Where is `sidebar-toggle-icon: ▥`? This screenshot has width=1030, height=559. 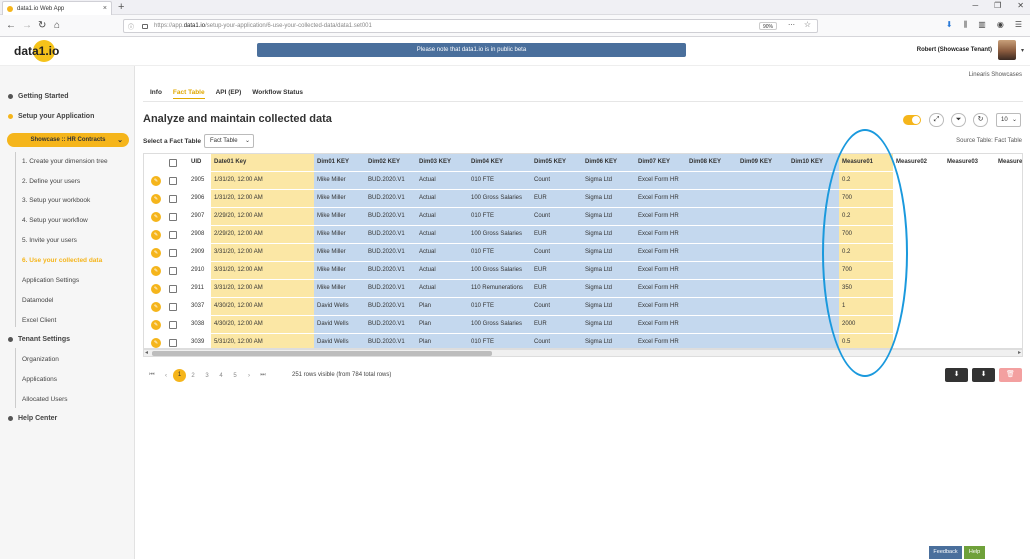 sidebar-toggle-icon: ▥ is located at coordinates (982, 25).